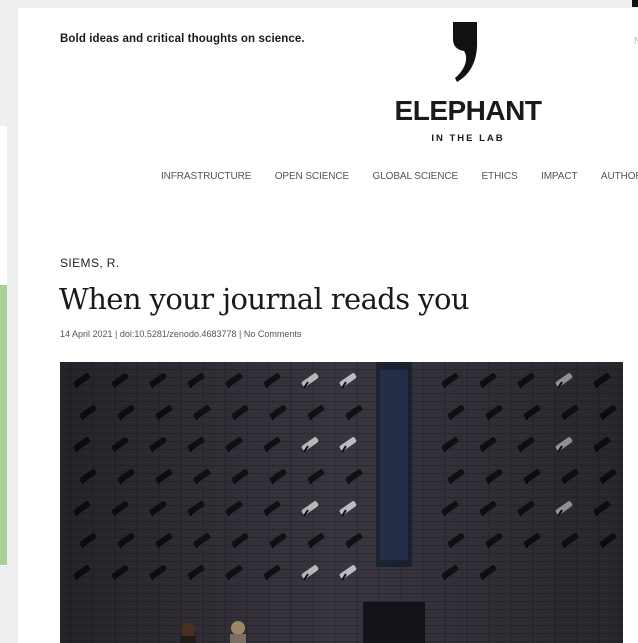  I want to click on nav-item-infrastructure: INFRASTRUCTURE, so click(206, 176).